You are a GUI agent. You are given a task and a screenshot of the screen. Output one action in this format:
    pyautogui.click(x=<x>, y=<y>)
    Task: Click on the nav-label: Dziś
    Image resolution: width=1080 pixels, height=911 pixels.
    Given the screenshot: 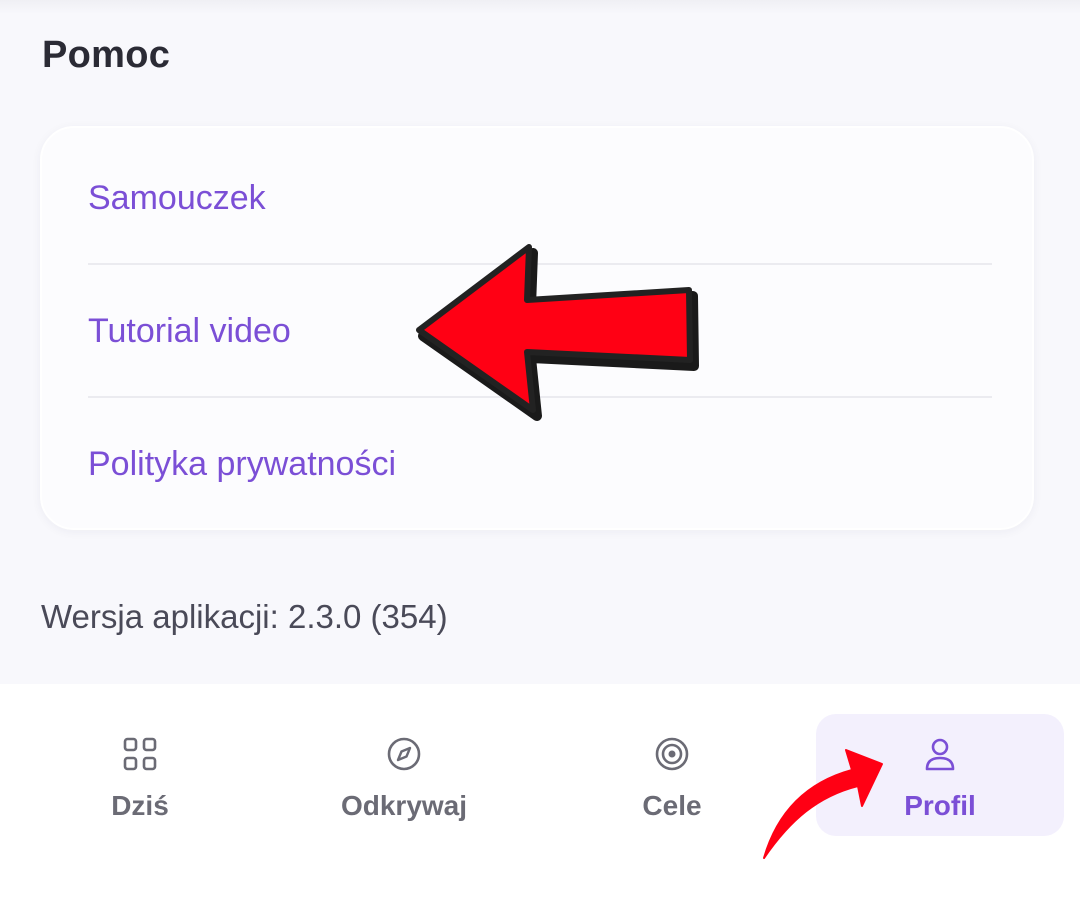 What is the action you would take?
    pyautogui.click(x=140, y=805)
    